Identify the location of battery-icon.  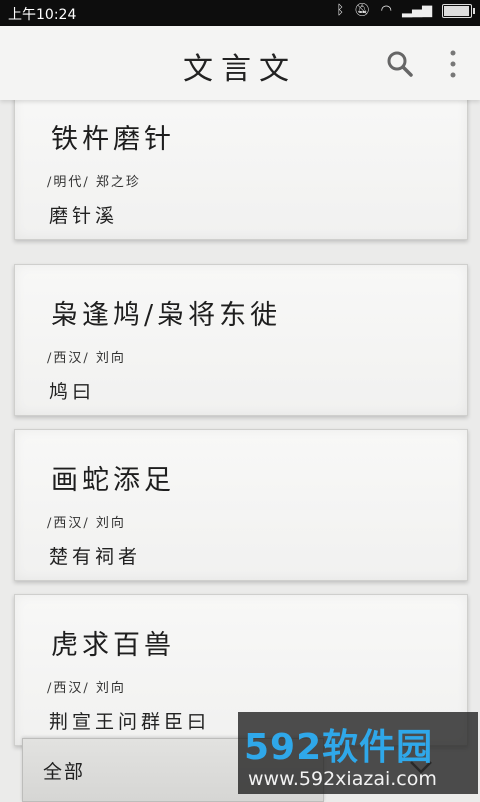
(458, 10).